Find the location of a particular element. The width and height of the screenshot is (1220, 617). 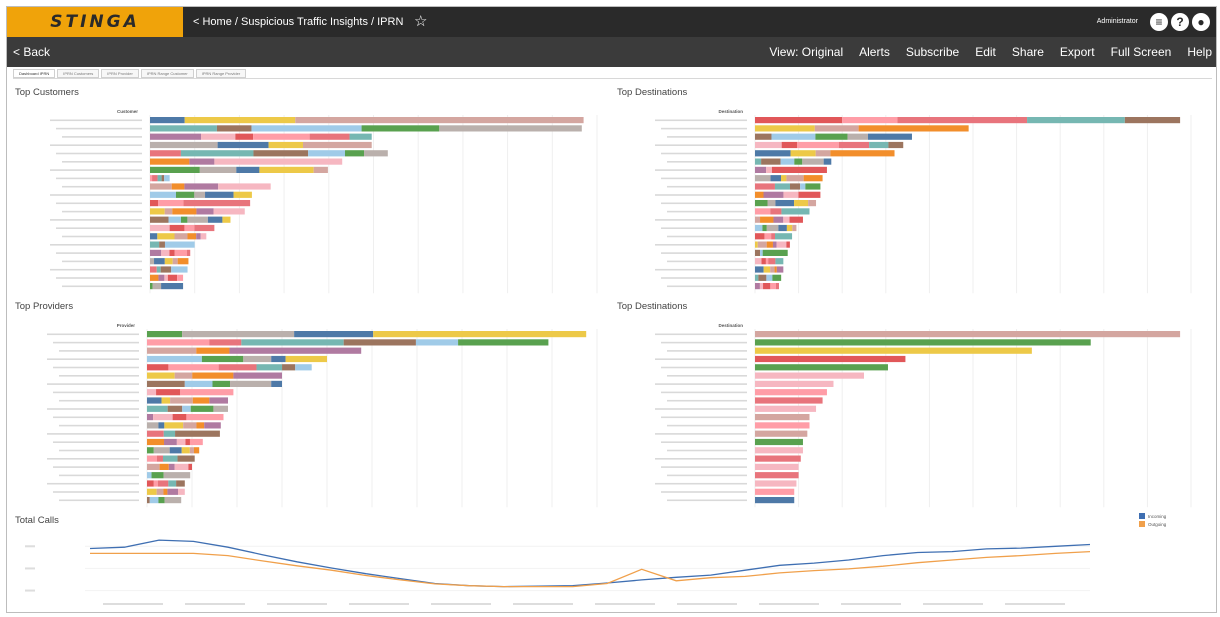

subscribe-button: Subscribe is located at coordinates (932, 52).